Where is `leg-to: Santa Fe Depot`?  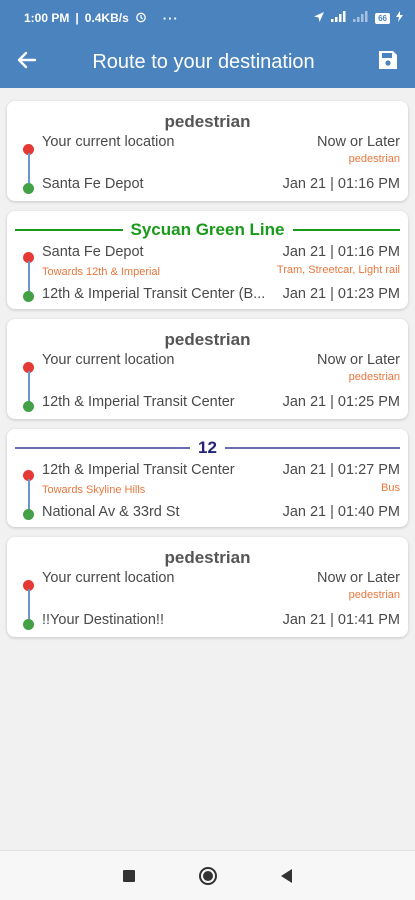
leg-to: Santa Fe Depot is located at coordinates (93, 184).